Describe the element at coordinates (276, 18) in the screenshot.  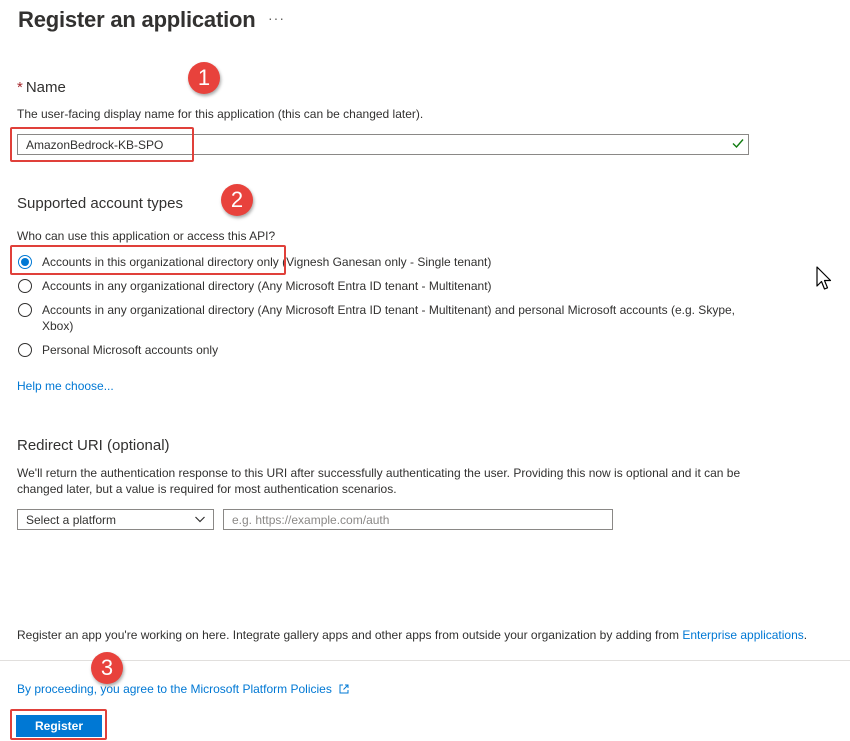
I see `more-options-icon: ···` at that location.